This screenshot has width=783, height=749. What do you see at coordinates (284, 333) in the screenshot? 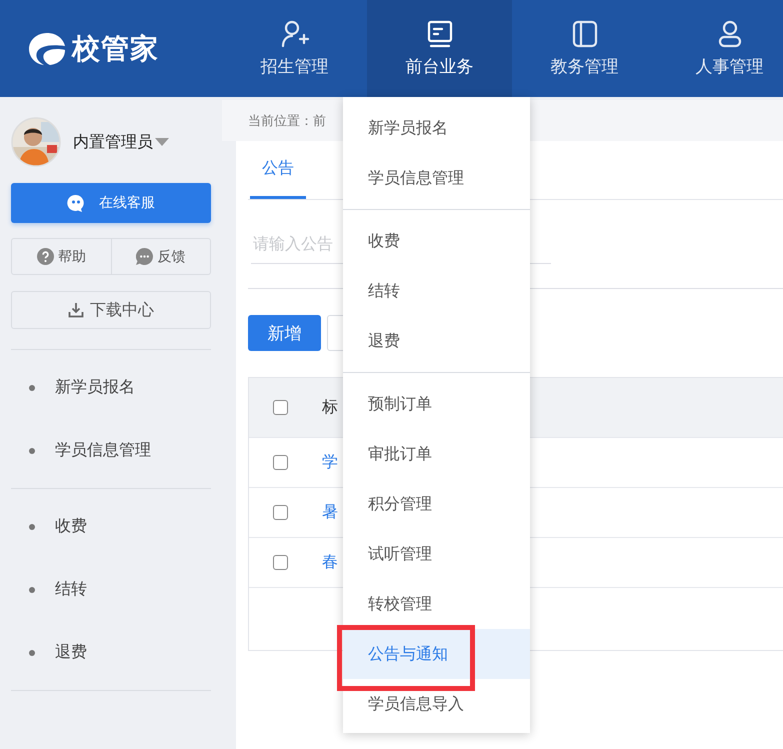
I see `add-button: 新增` at bounding box center [284, 333].